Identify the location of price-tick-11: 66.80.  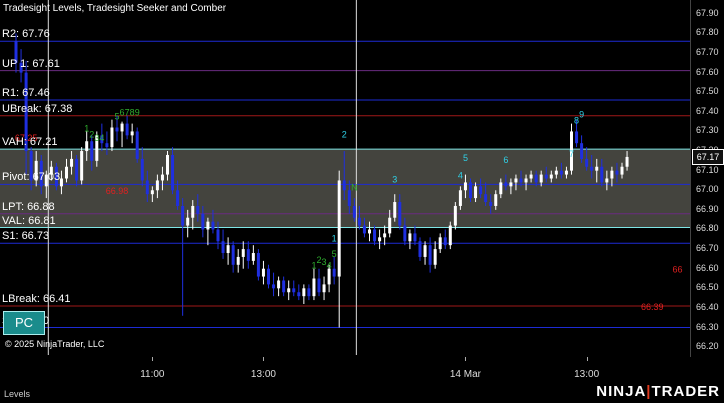
(707, 228).